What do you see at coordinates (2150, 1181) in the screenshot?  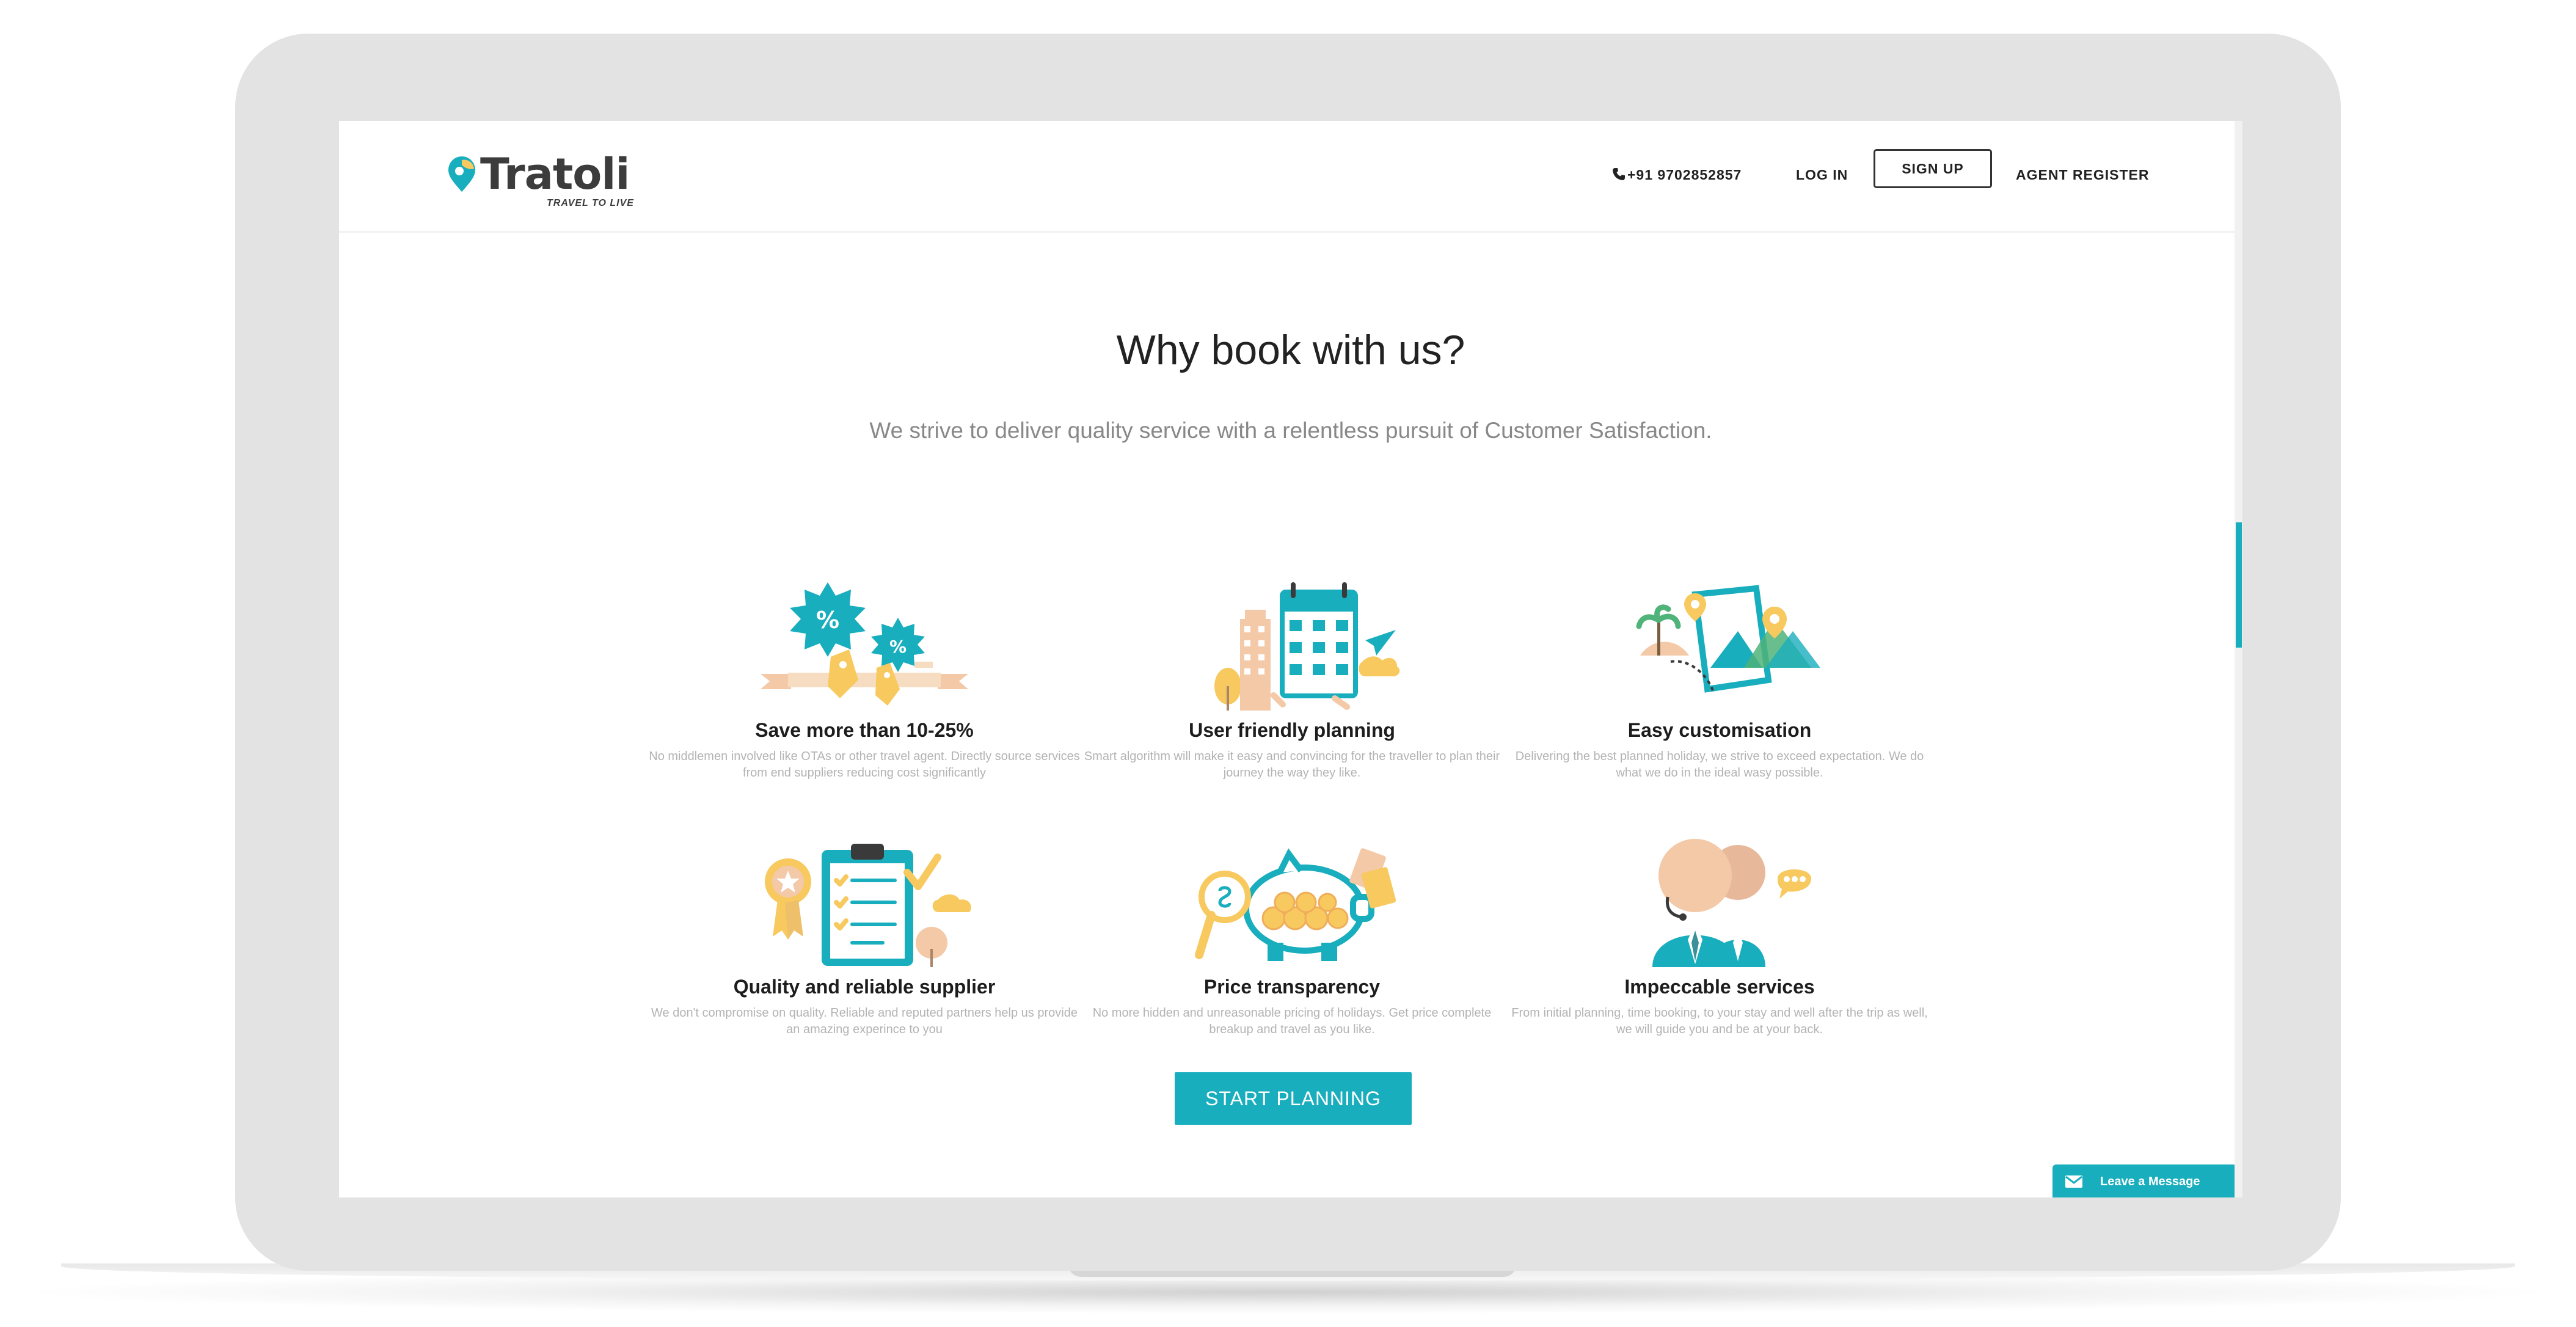 I see `leave-message-label: Leave a Message` at bounding box center [2150, 1181].